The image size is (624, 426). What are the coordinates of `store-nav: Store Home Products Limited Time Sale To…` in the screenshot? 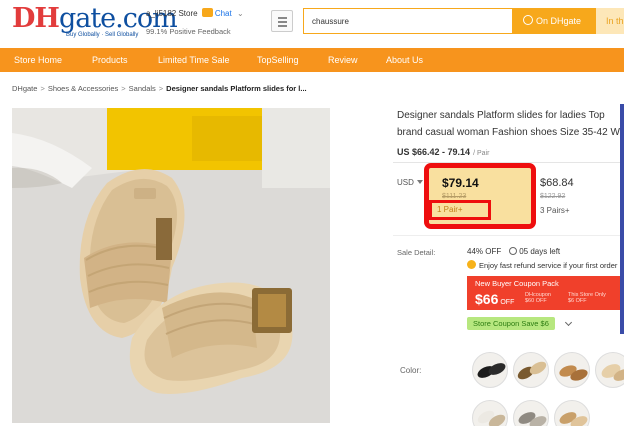 It's located at (312, 60).